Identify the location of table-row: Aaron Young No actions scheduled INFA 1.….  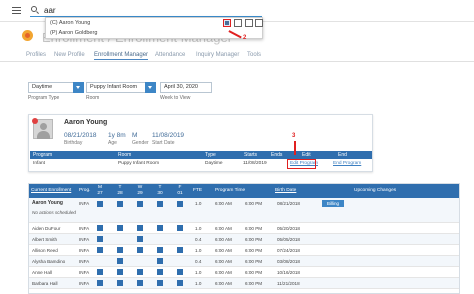
(244, 210).